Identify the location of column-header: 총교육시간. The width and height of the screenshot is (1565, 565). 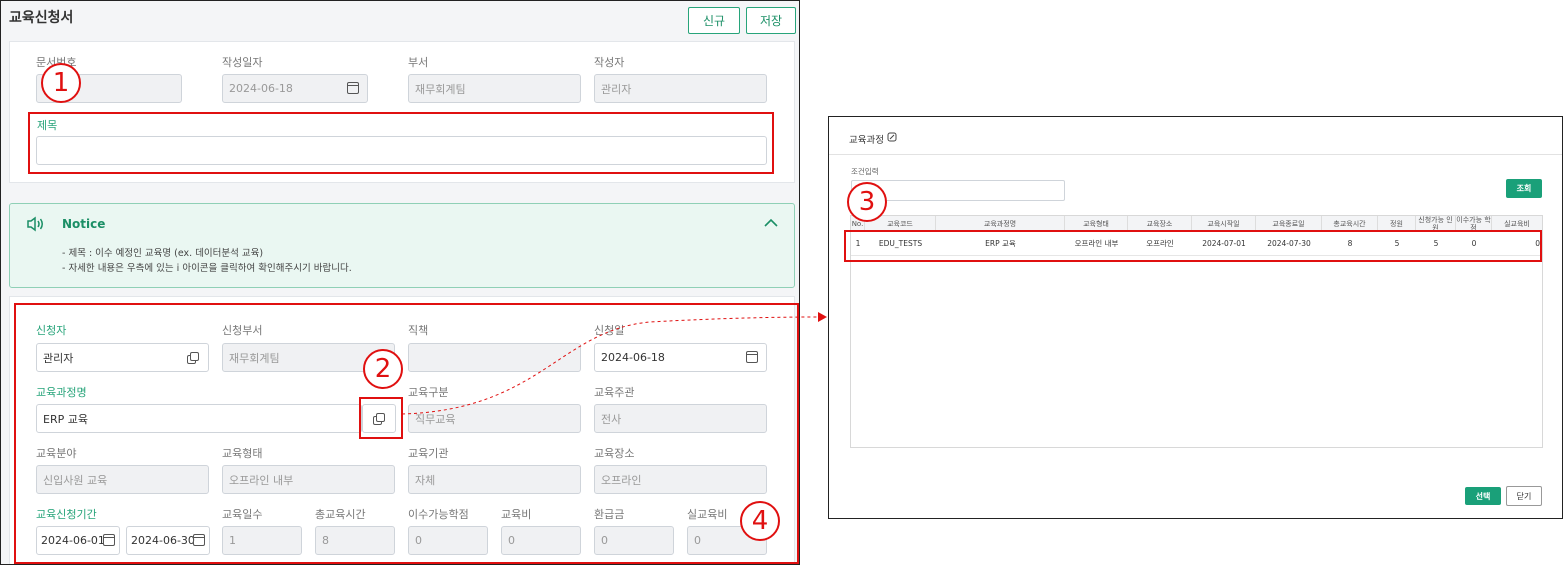
(1350, 223).